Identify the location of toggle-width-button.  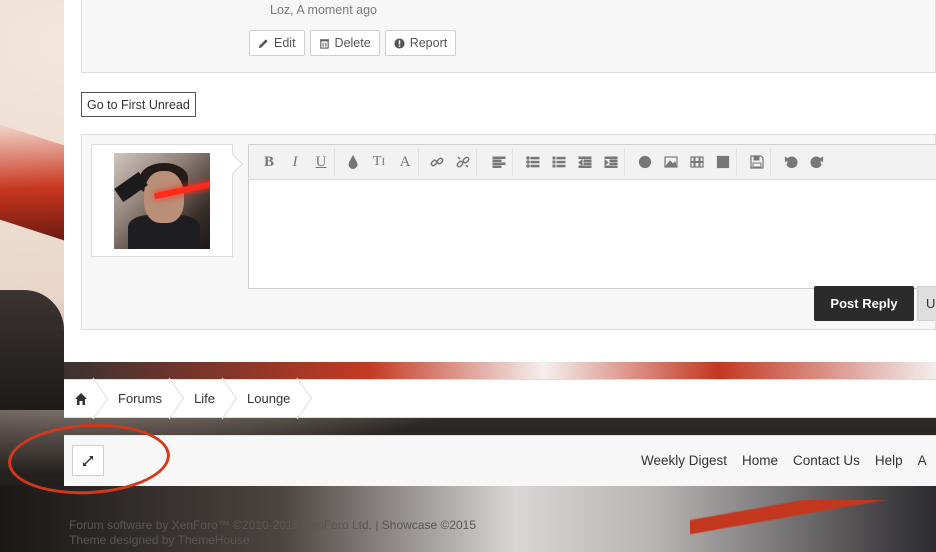
(88, 460).